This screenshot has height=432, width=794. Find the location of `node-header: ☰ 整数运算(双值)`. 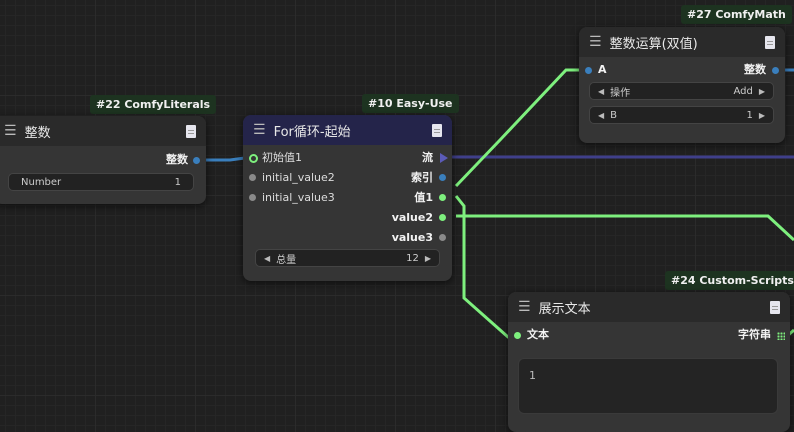

node-header: ☰ 整数运算(双值) is located at coordinates (682, 42).